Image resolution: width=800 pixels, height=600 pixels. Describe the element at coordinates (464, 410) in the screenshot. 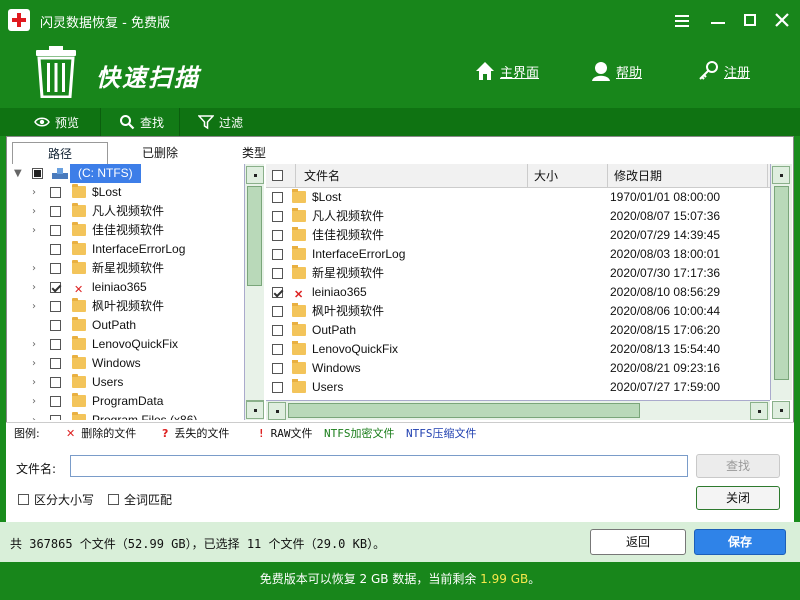

I see `list-hscroll-thumb` at that location.